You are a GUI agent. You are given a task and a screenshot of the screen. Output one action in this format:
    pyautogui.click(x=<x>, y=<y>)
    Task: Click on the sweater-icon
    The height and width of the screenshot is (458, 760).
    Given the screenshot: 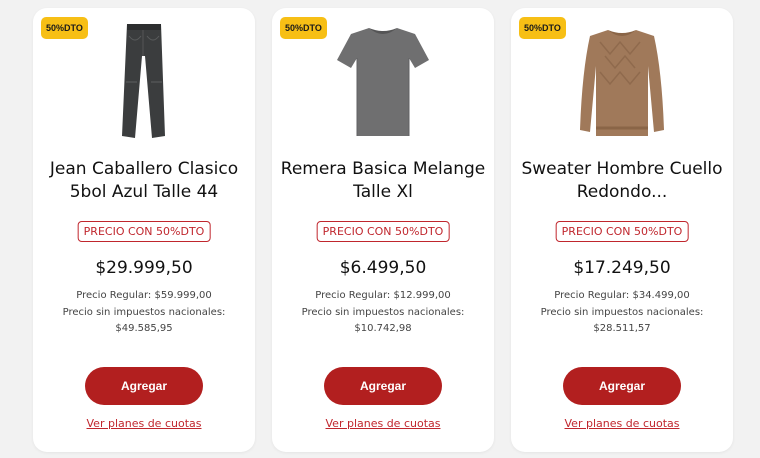 What is the action you would take?
    pyautogui.click(x=622, y=83)
    